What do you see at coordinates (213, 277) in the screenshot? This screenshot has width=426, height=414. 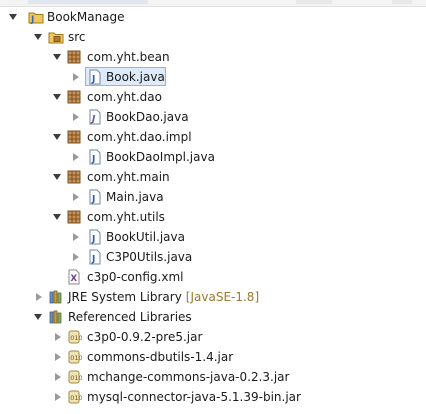 I see `tree-item-xml-file: X c3p0-config.xml` at bounding box center [213, 277].